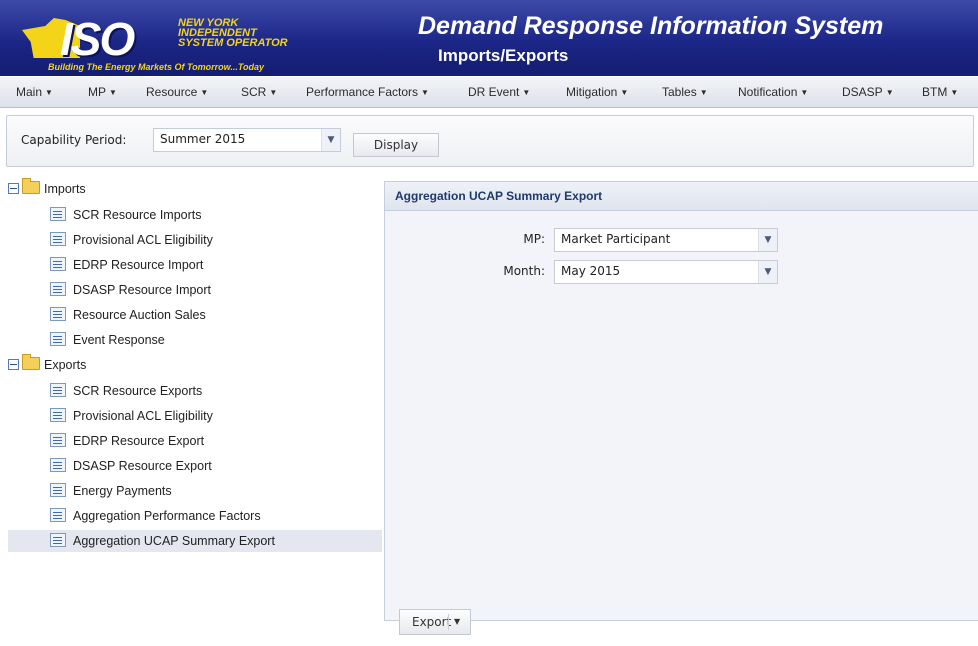 The image size is (978, 646). I want to click on tree-item-label: SCR Resource Exports, so click(138, 391).